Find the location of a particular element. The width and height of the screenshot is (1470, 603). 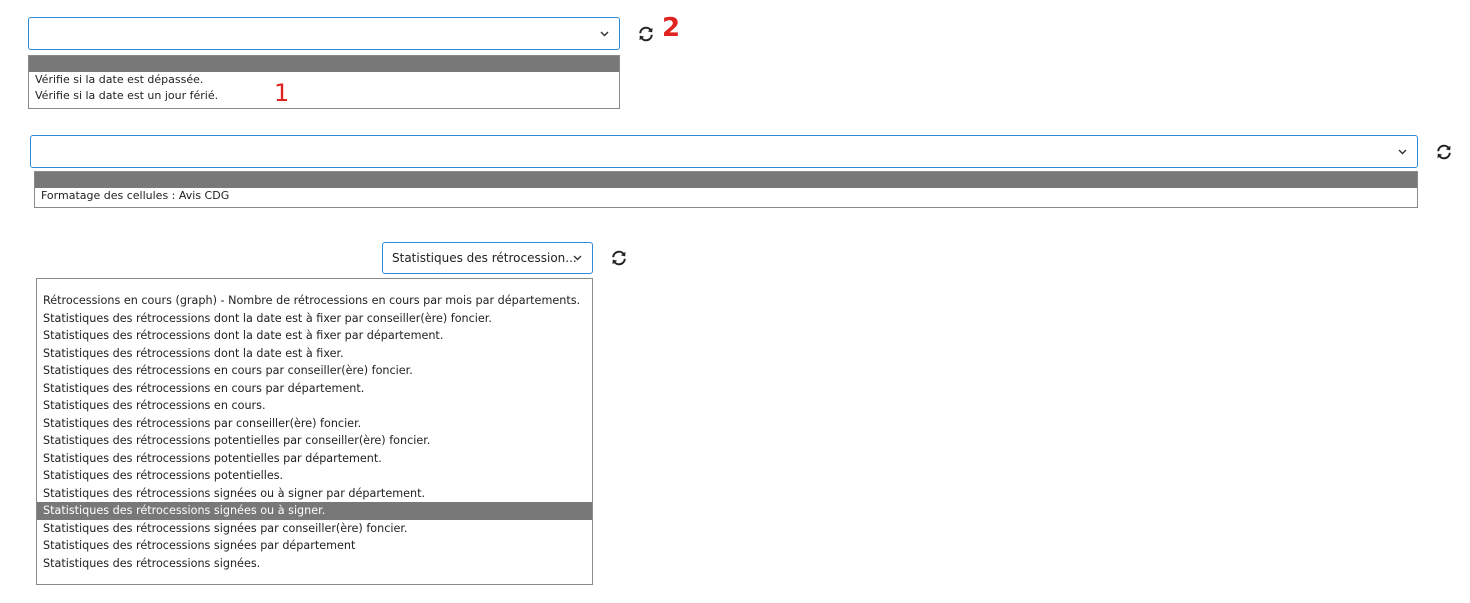

dropdown-option: Vérifie si la date est un jour férié. is located at coordinates (324, 96).